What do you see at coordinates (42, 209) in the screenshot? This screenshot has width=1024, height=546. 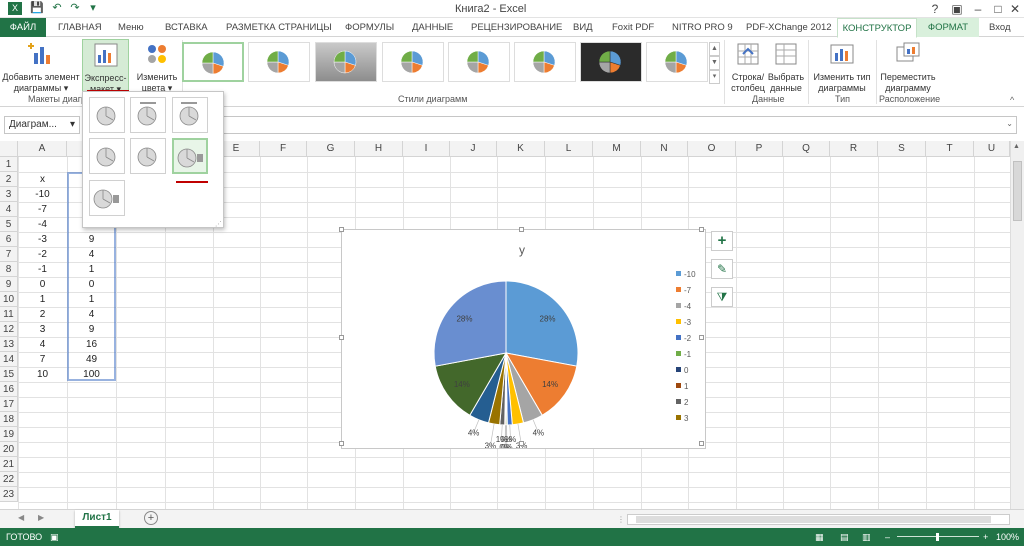 I see `cell-x-value: -7` at bounding box center [42, 209].